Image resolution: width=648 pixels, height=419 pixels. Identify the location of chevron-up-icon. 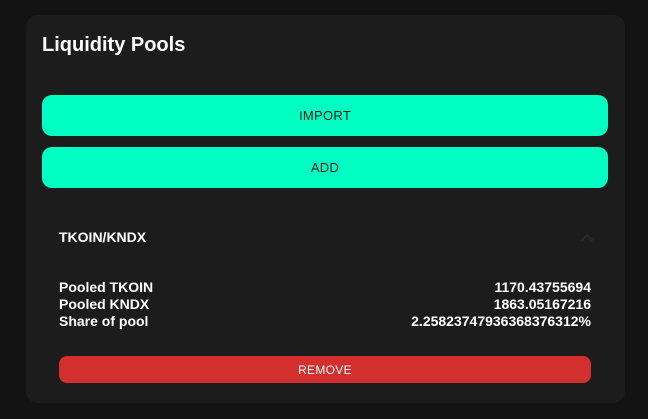
(587, 237).